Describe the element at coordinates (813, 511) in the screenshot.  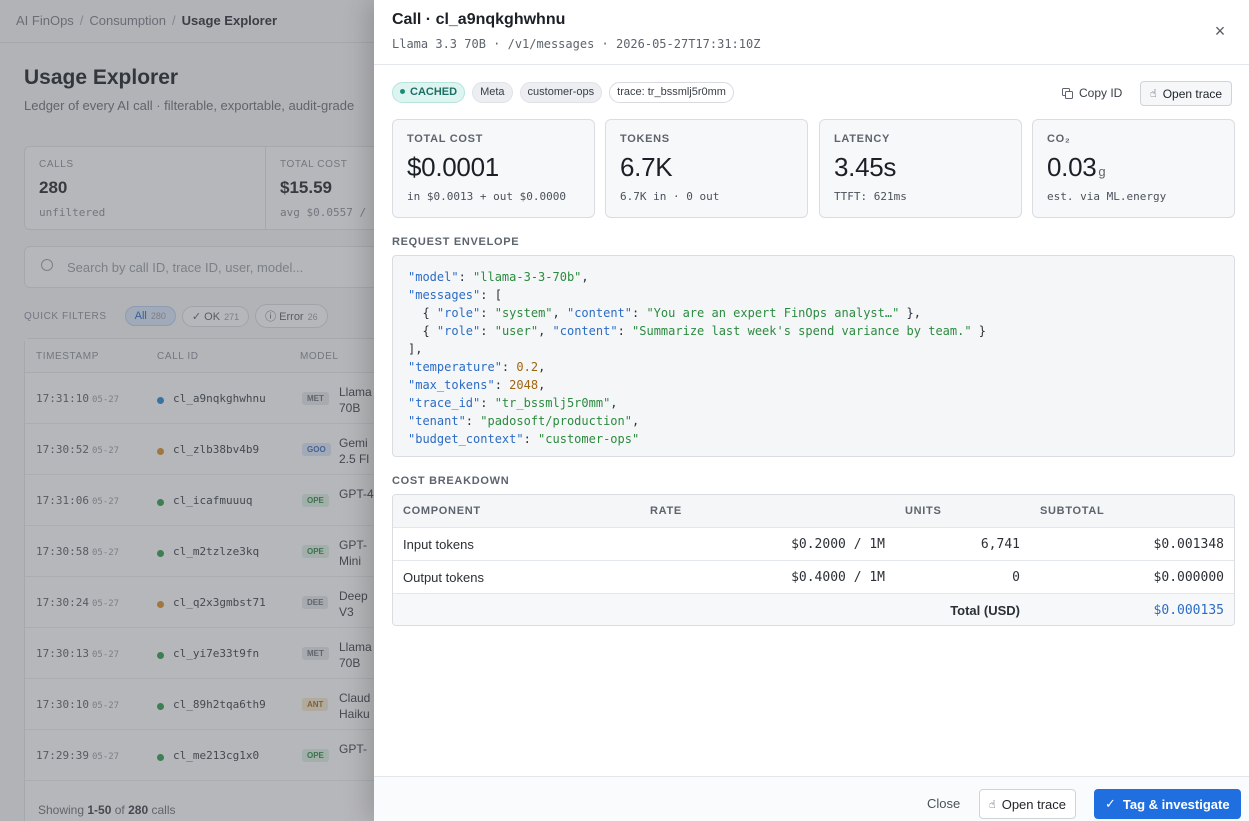
I see `table-header-row: COMPONENT RATE UNITS SUBTOTAL` at that location.